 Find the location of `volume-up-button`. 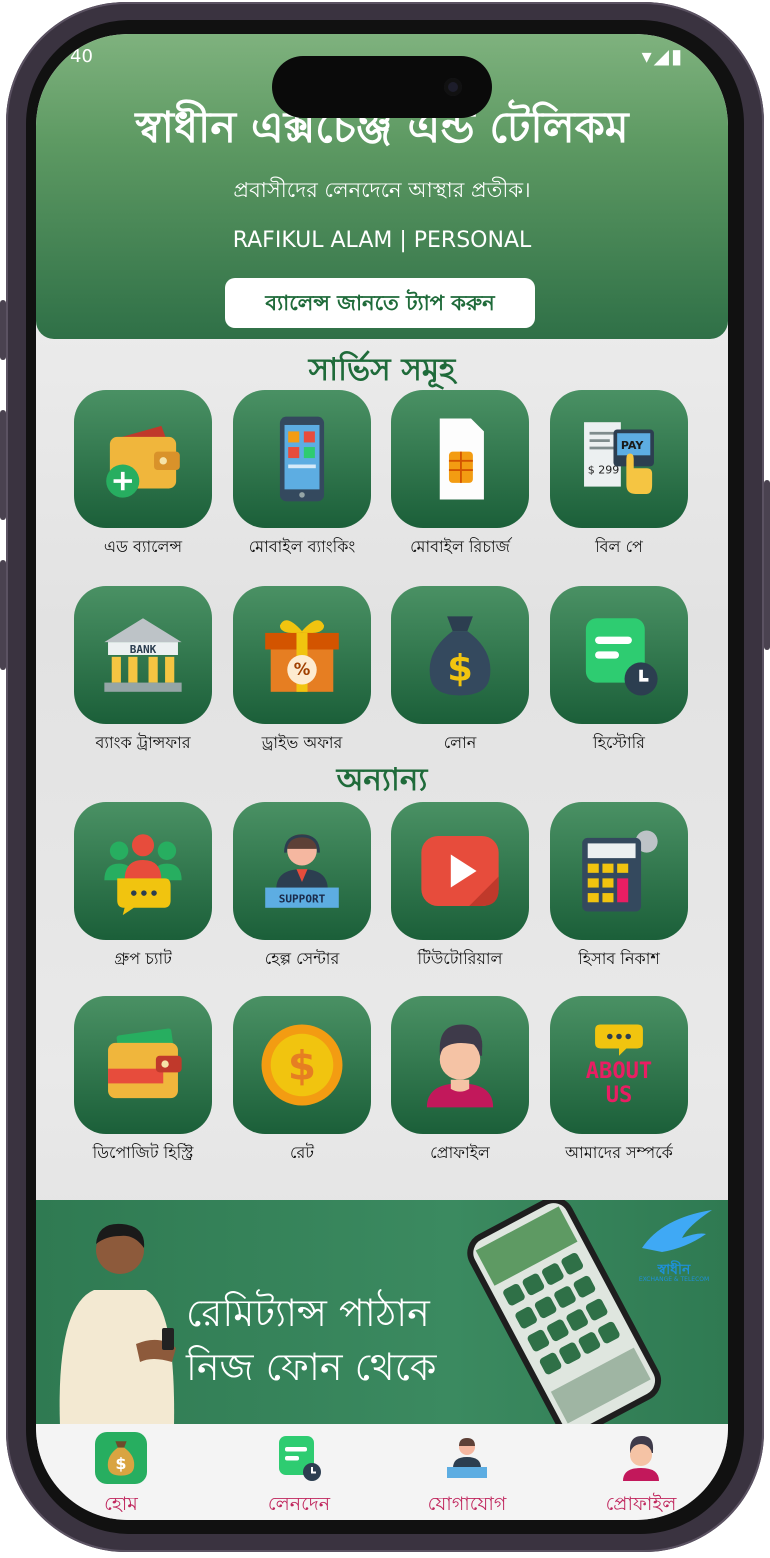

volume-up-button is located at coordinates (3, 465).